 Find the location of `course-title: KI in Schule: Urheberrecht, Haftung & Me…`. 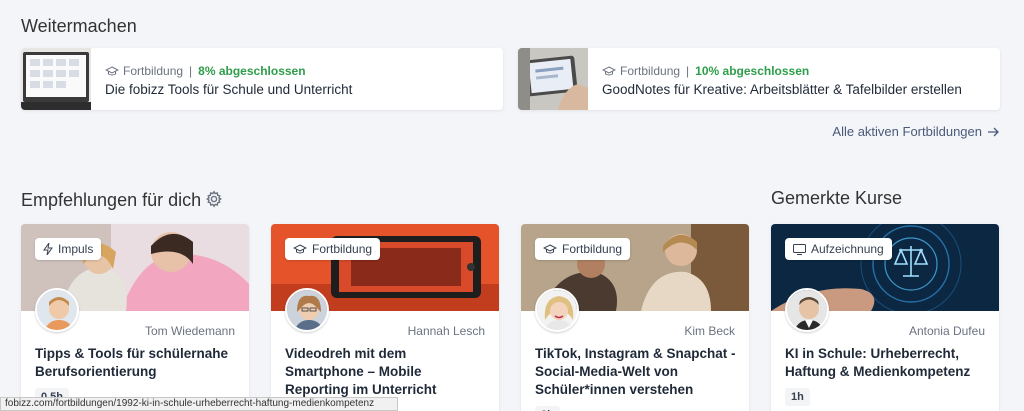

course-title: KI in Schule: Urheberrecht, Haftung & Me… is located at coordinates (886, 363).